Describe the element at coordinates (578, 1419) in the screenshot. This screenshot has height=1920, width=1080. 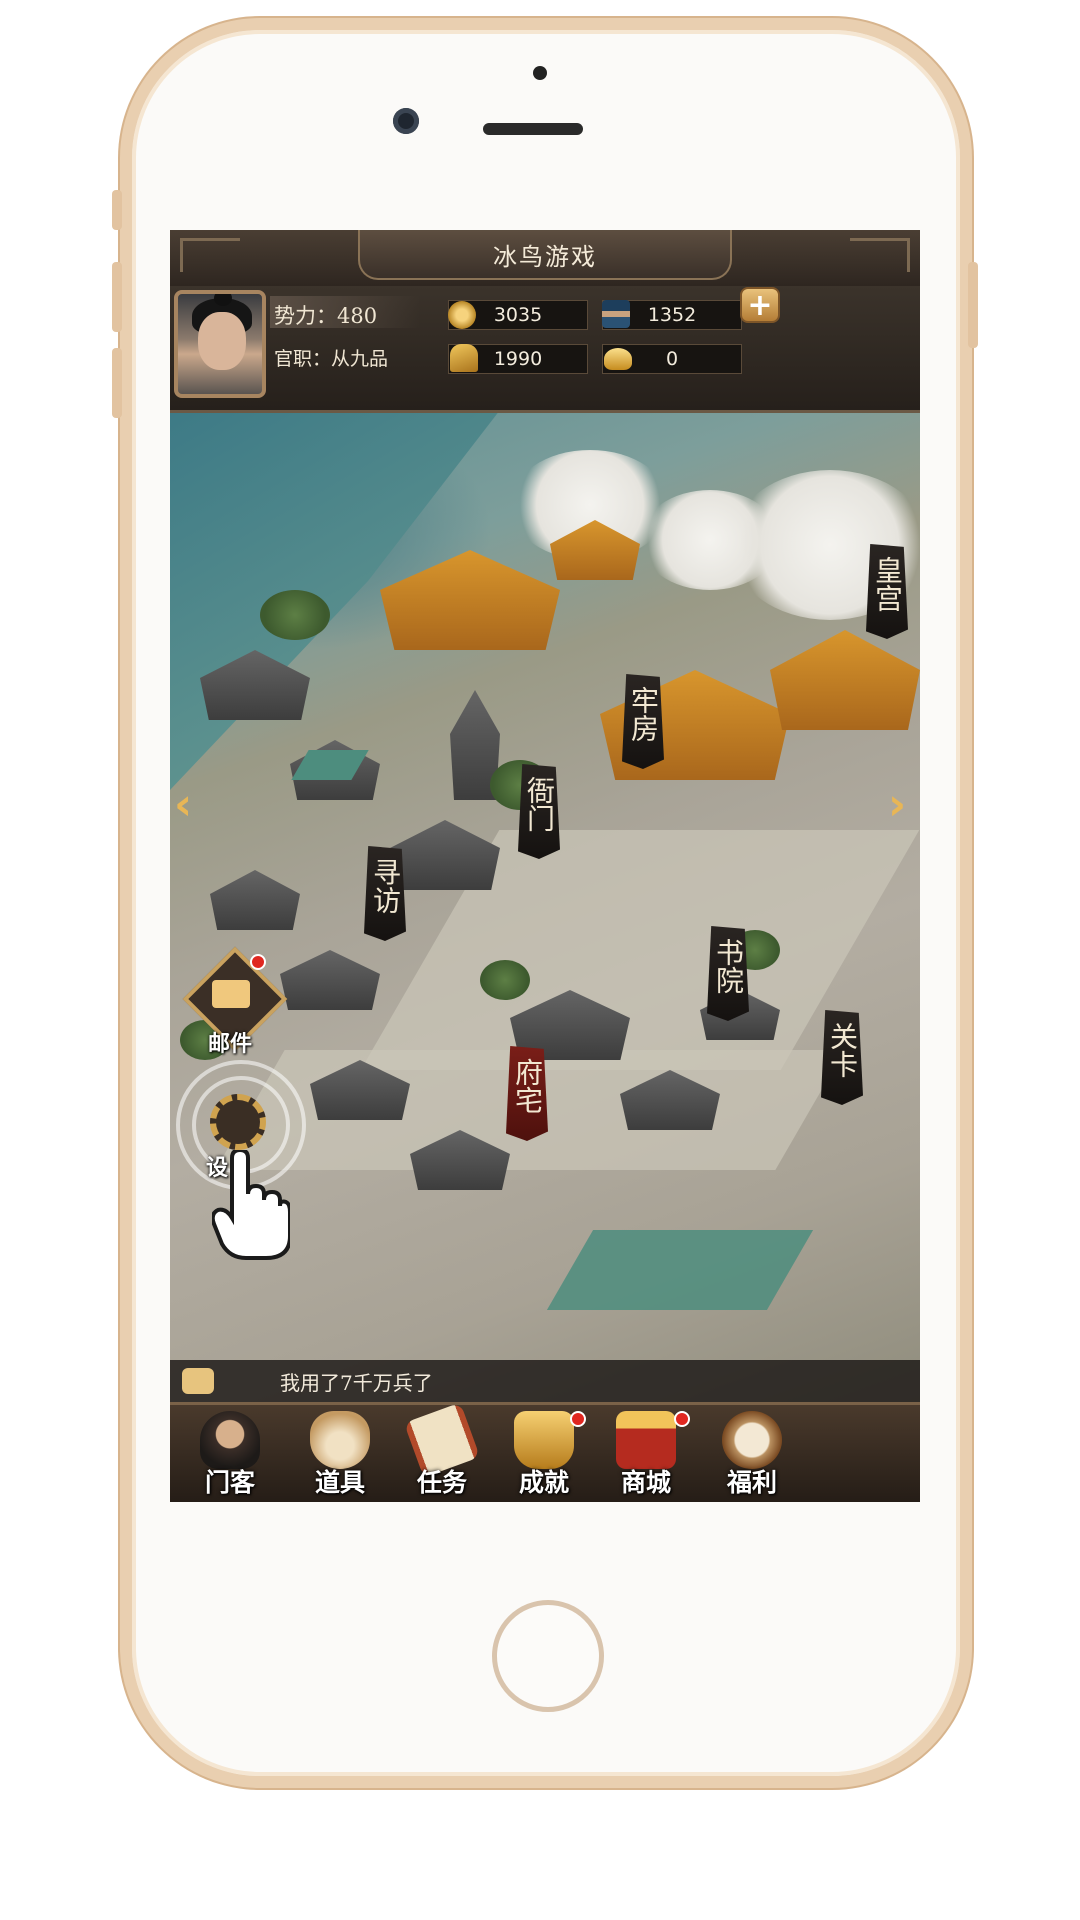
I see `achievements-badge` at that location.